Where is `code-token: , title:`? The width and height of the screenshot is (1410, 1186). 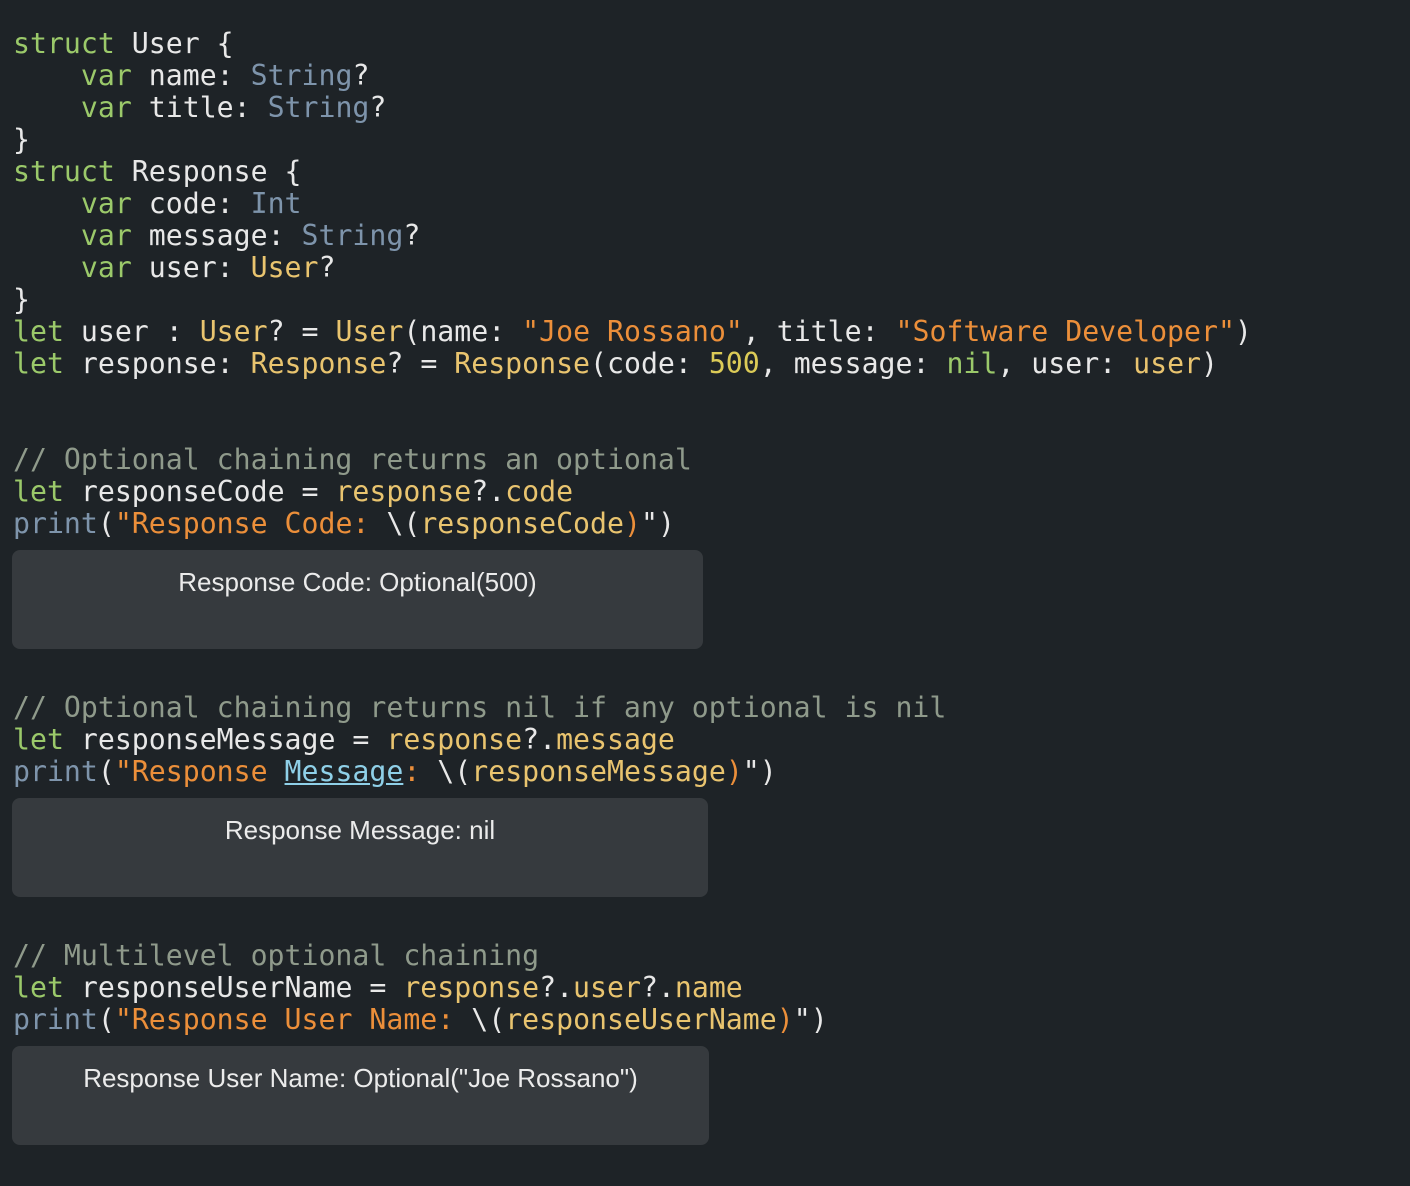 code-token: , title: is located at coordinates (819, 331).